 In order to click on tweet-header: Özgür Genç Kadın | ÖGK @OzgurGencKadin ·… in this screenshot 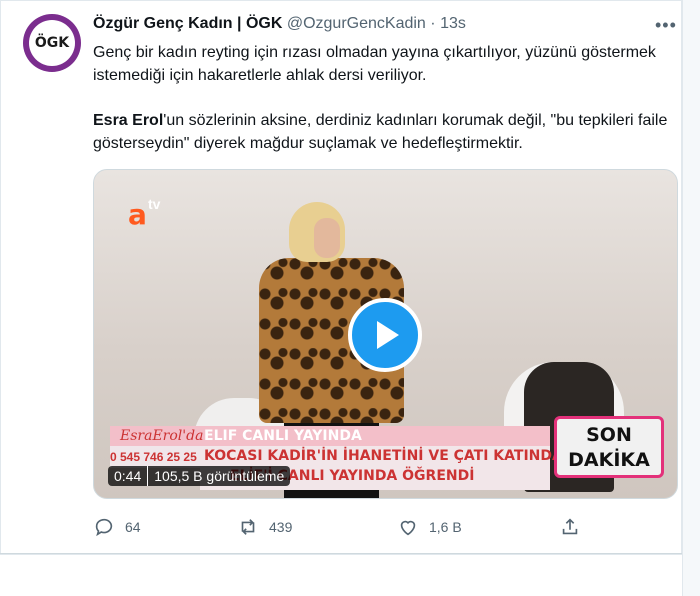, I will do `click(279, 24)`.